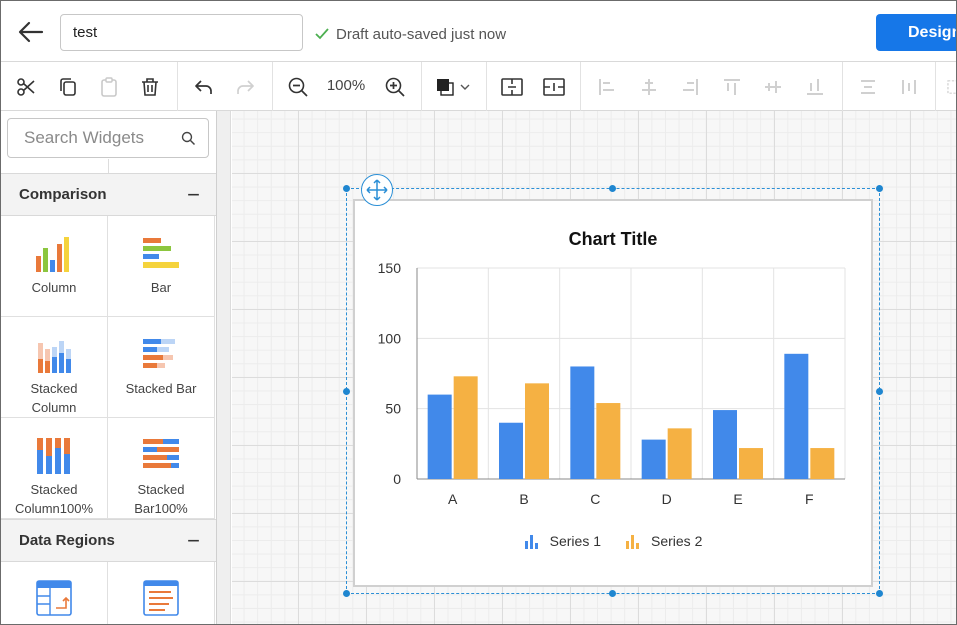 This screenshot has width=957, height=625. What do you see at coordinates (93, 138) in the screenshot?
I see `search-input` at bounding box center [93, 138].